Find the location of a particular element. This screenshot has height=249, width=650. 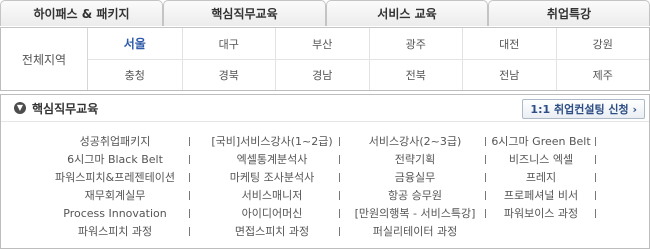

category-tabs: 하이패스 & 패키지 핵심직무교육 서비스 교육 취업특강 is located at coordinates (325, 14).